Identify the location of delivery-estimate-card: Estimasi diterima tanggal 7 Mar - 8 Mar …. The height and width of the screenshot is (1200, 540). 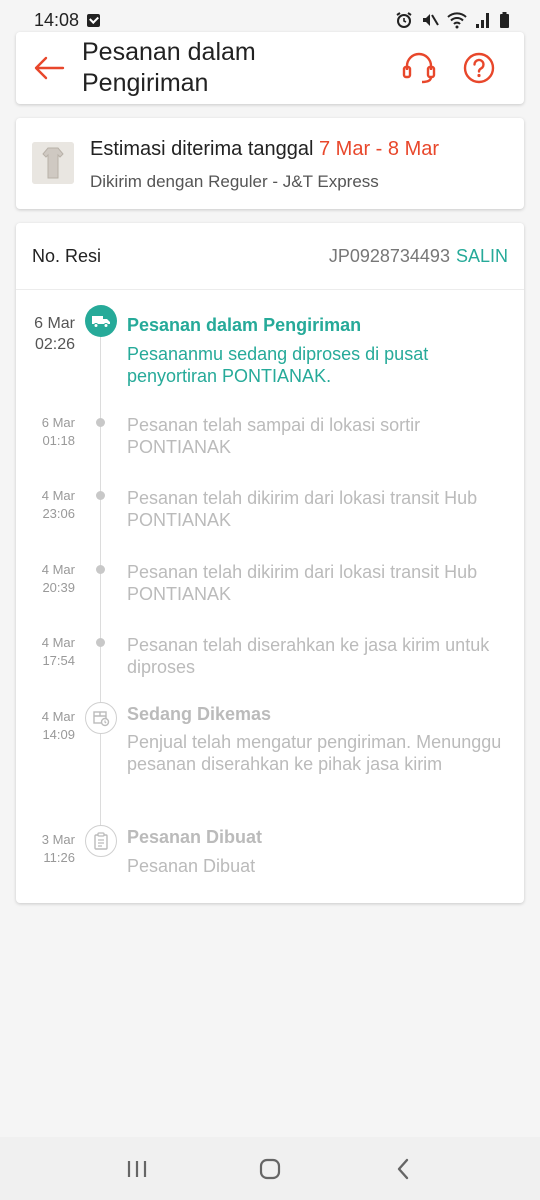
(270, 163).